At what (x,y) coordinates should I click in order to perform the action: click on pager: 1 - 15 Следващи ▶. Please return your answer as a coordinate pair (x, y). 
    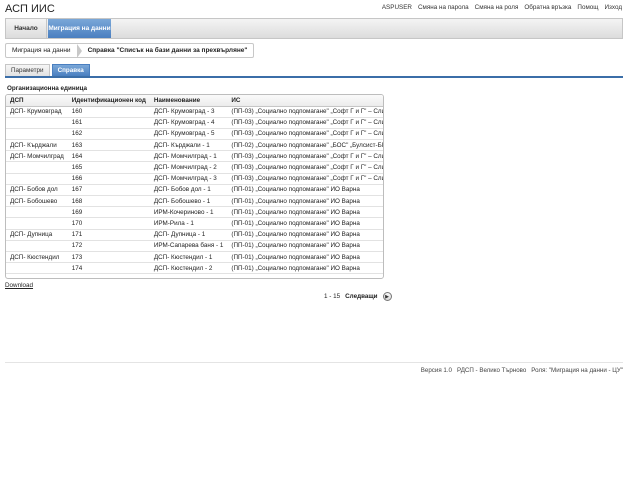
    Looking at the image, I should click on (358, 296).